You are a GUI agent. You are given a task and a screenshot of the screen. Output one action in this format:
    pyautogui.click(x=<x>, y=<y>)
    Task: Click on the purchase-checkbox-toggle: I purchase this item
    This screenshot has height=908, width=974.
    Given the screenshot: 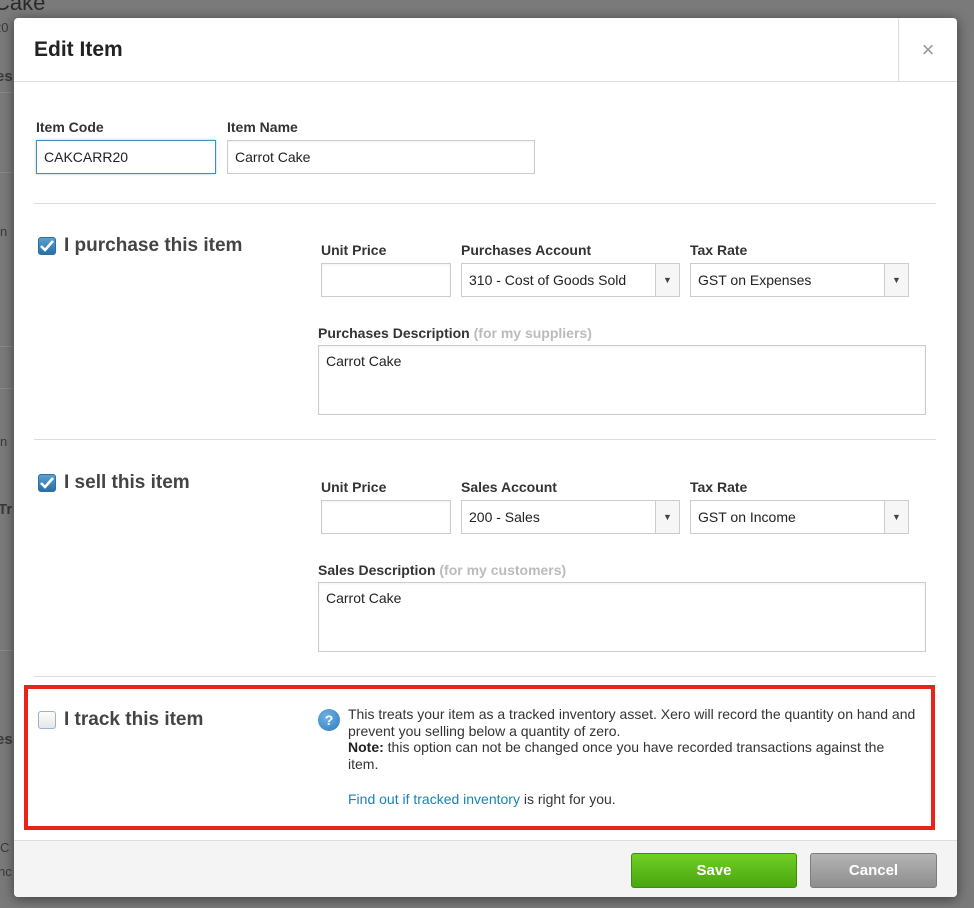 What is the action you would take?
    pyautogui.click(x=140, y=246)
    